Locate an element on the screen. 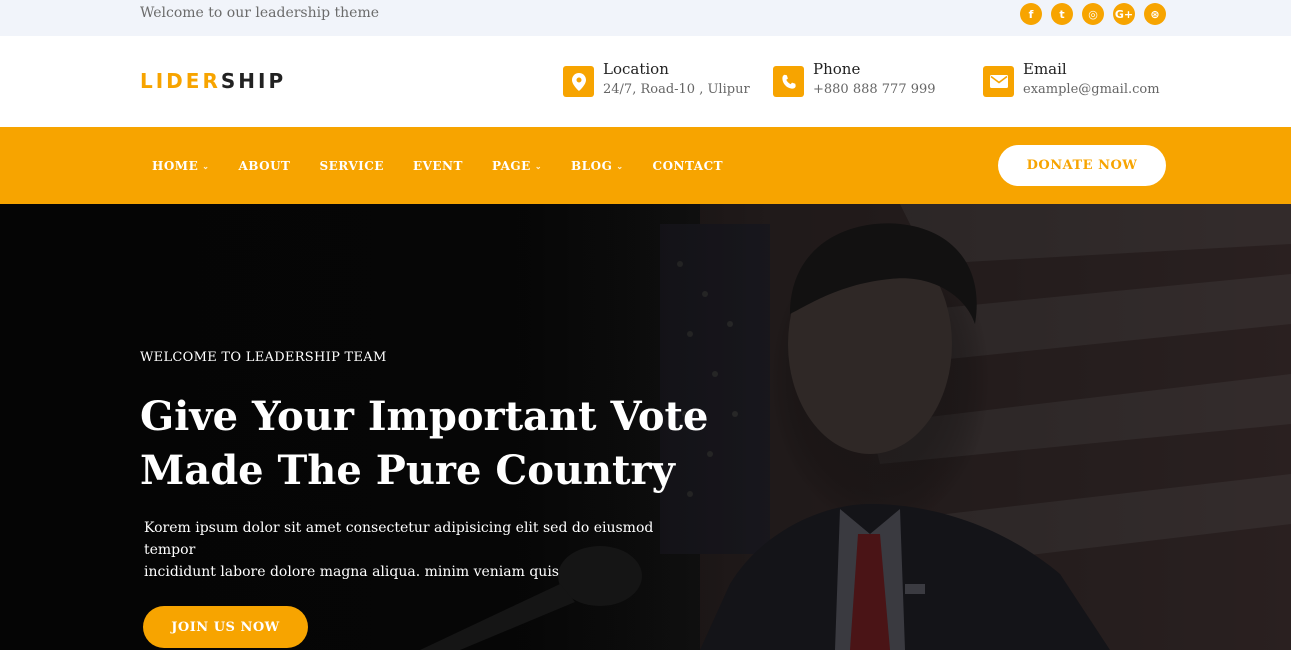 This screenshot has width=1291, height=650. phone-value: +880 888 777 999 is located at coordinates (874, 90).